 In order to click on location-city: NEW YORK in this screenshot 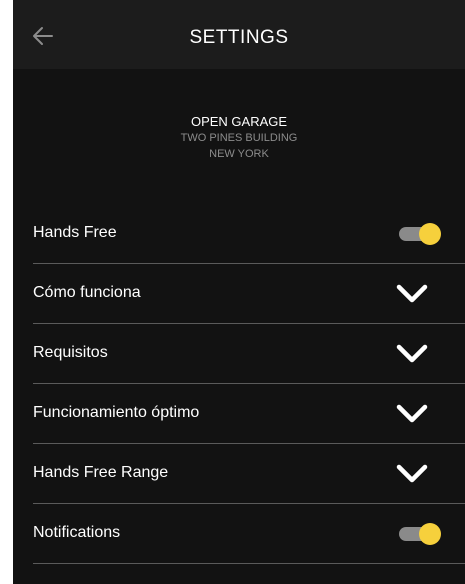, I will do `click(239, 154)`.